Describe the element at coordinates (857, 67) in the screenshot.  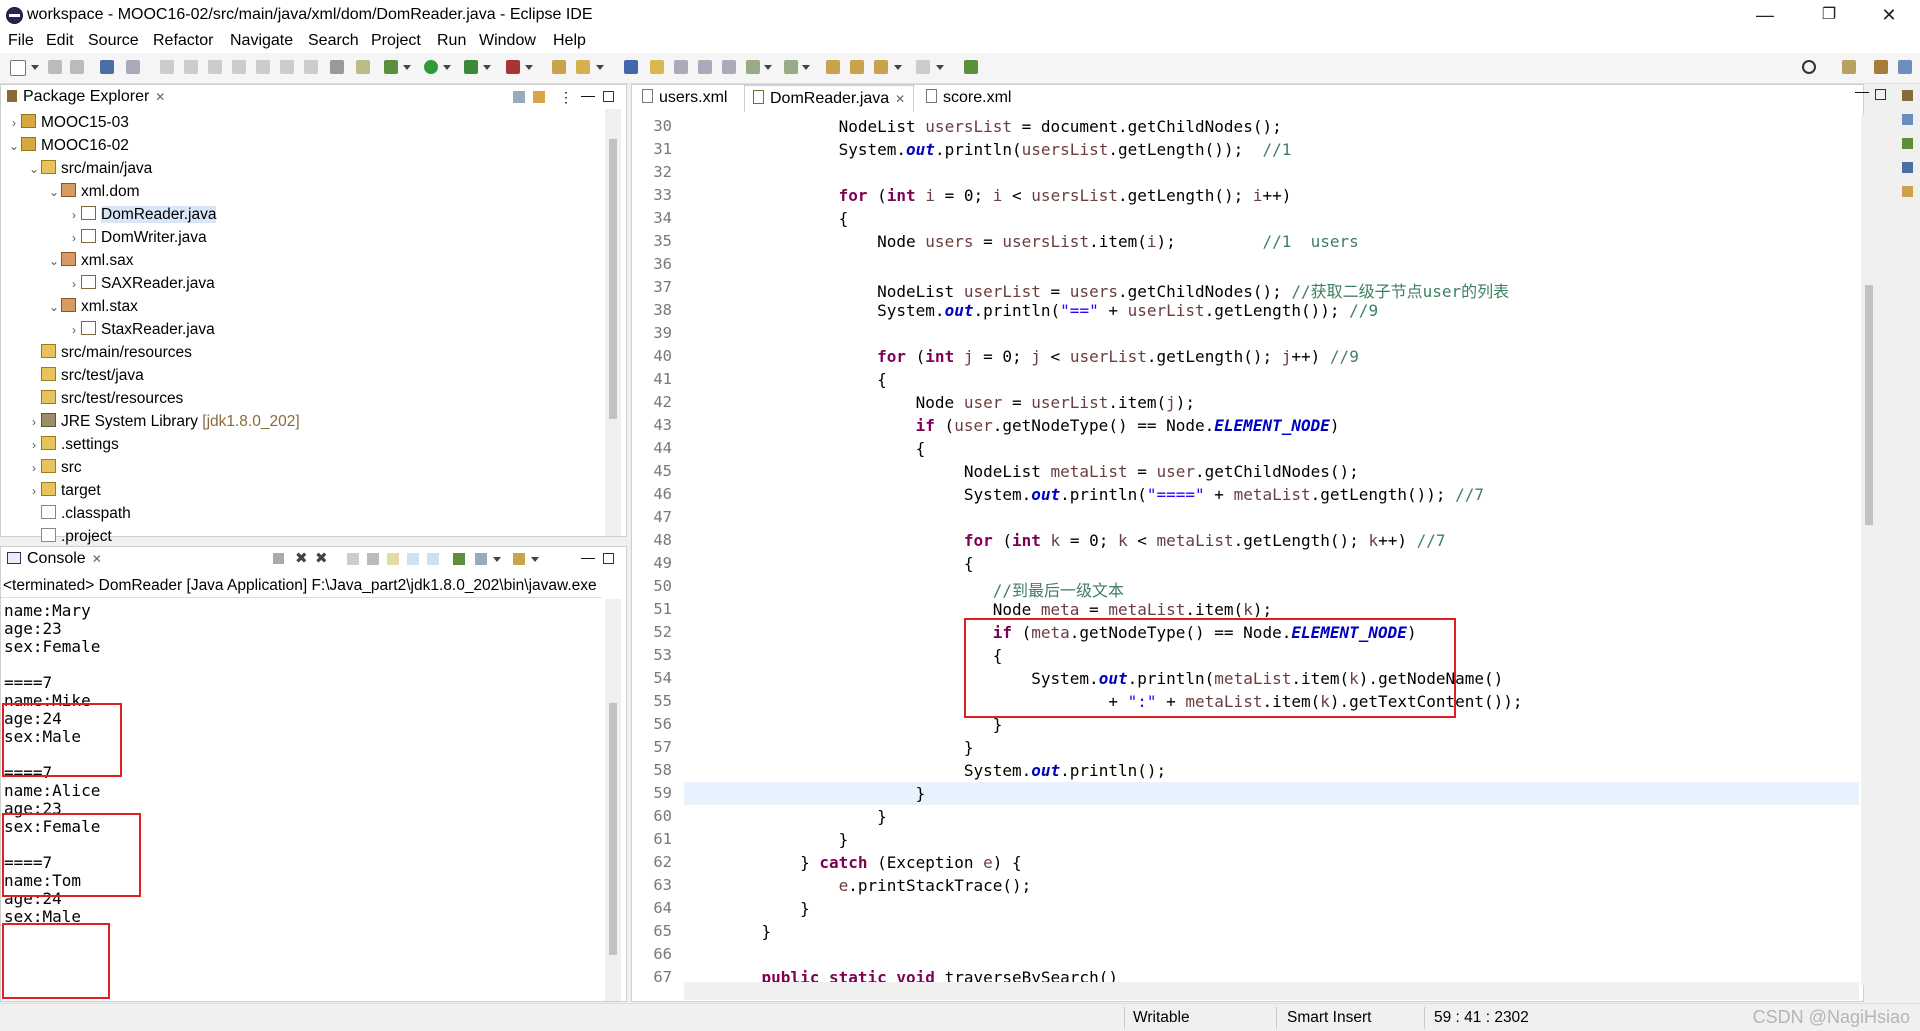
I see `forward-history-icon` at that location.